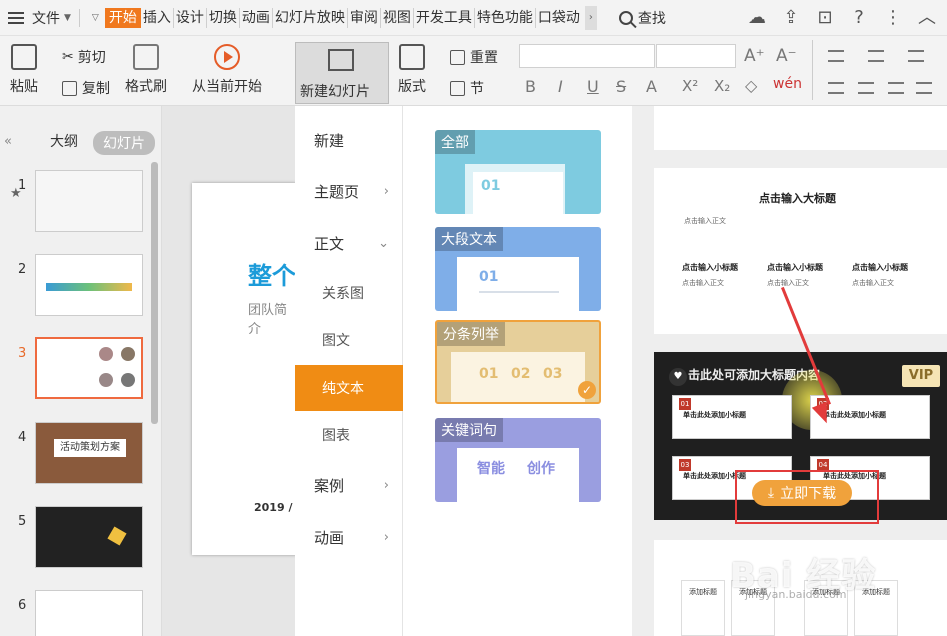 Image resolution: width=947 pixels, height=636 pixels. I want to click on justify-icon, so click(924, 88).